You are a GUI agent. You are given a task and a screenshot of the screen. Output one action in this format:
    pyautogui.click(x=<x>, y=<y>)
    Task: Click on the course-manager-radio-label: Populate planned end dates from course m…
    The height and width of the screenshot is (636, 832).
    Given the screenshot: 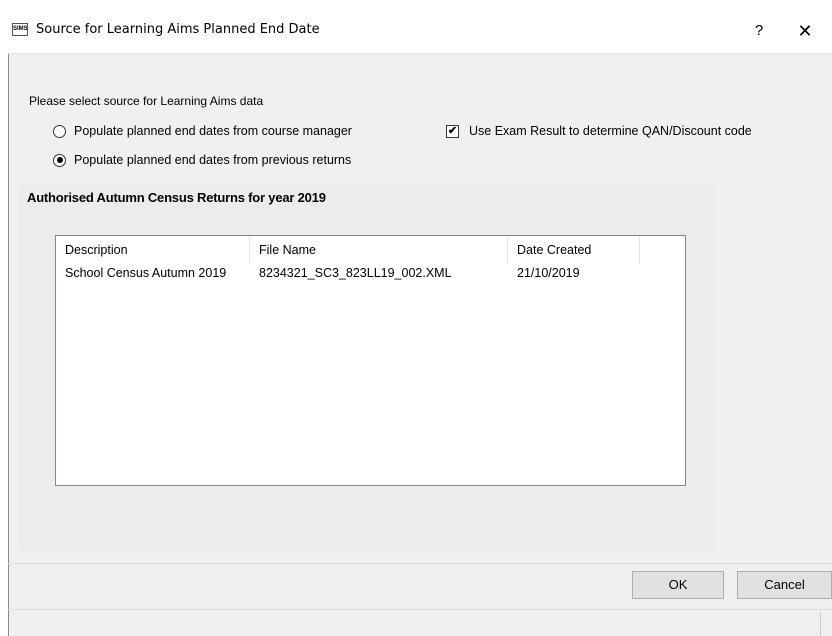 What is the action you would take?
    pyautogui.click(x=213, y=131)
    